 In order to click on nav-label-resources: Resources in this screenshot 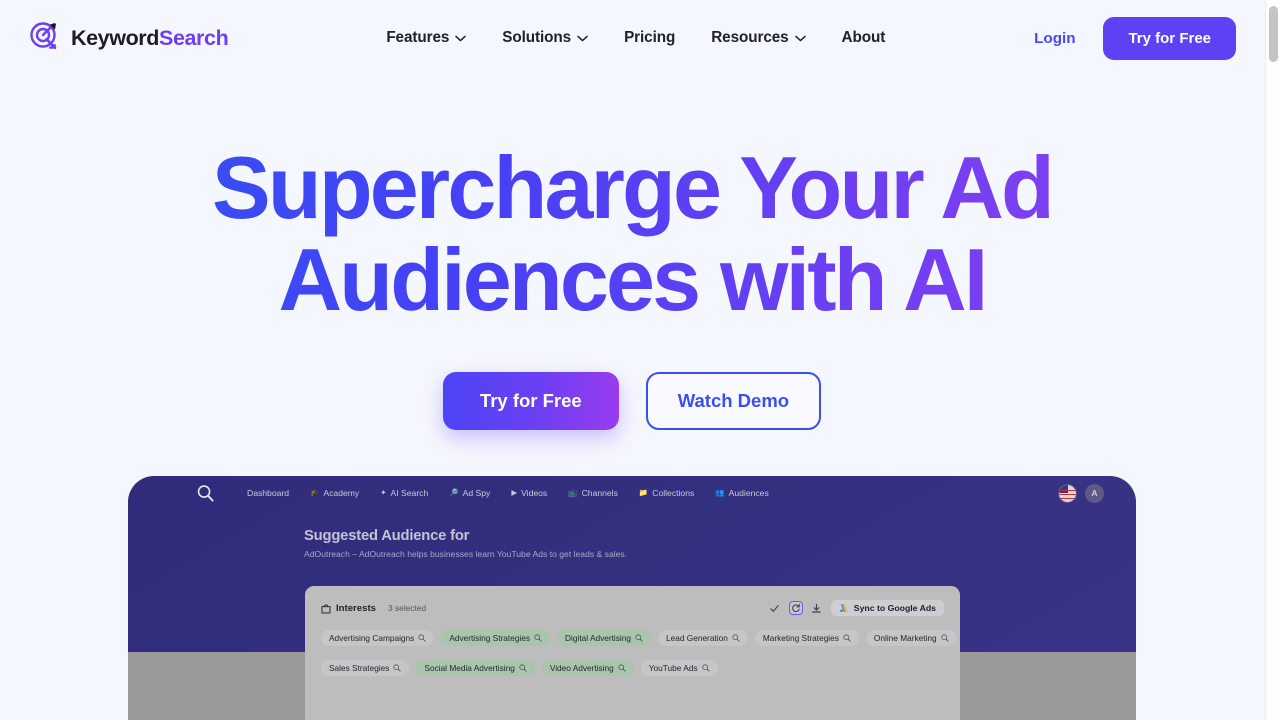, I will do `click(750, 37)`.